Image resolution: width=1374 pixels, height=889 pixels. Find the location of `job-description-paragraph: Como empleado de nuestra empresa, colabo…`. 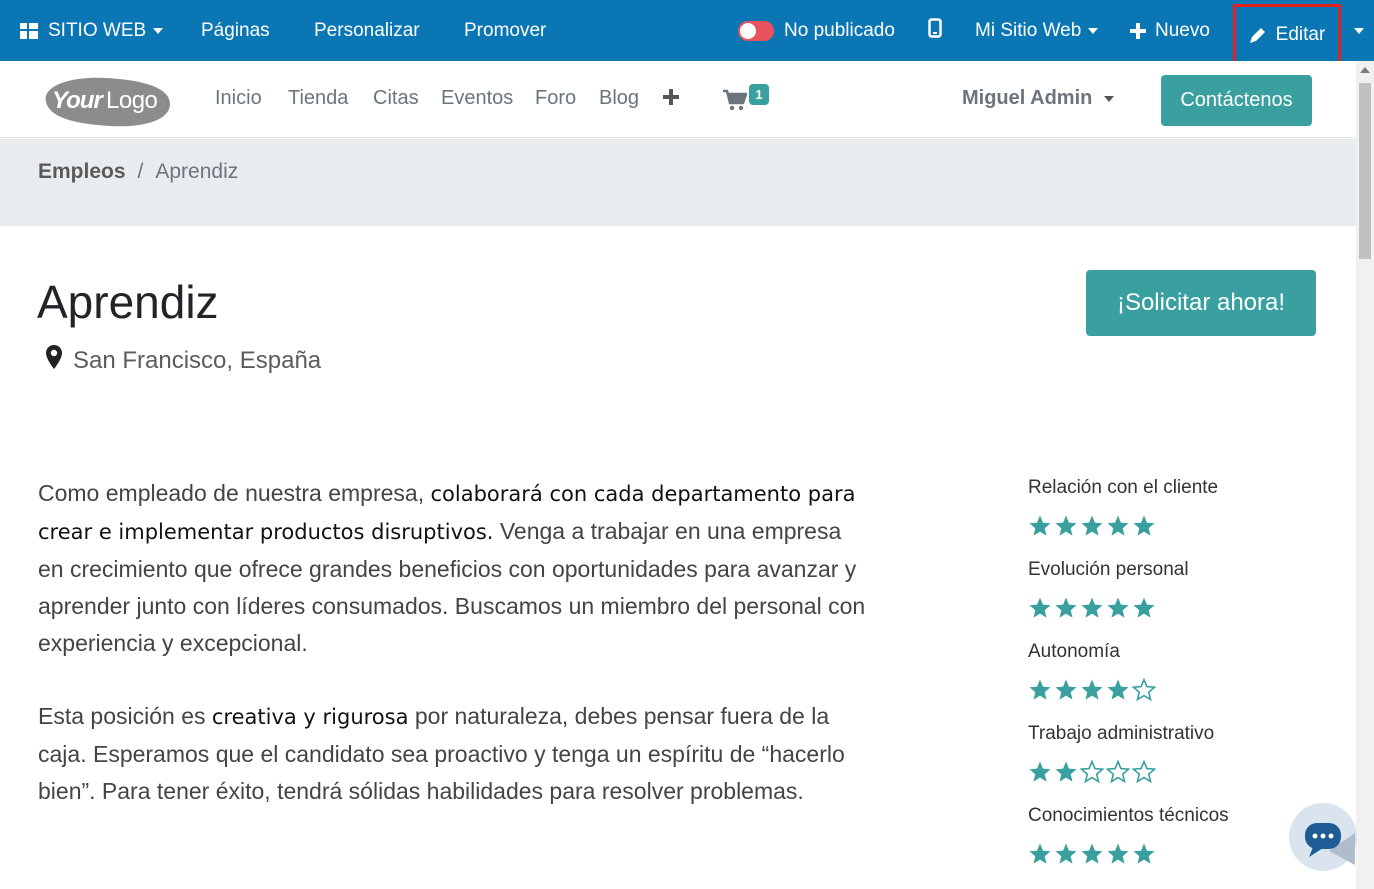

job-description-paragraph: Como empleado de nuestra empresa, colabo… is located at coordinates (453, 568).